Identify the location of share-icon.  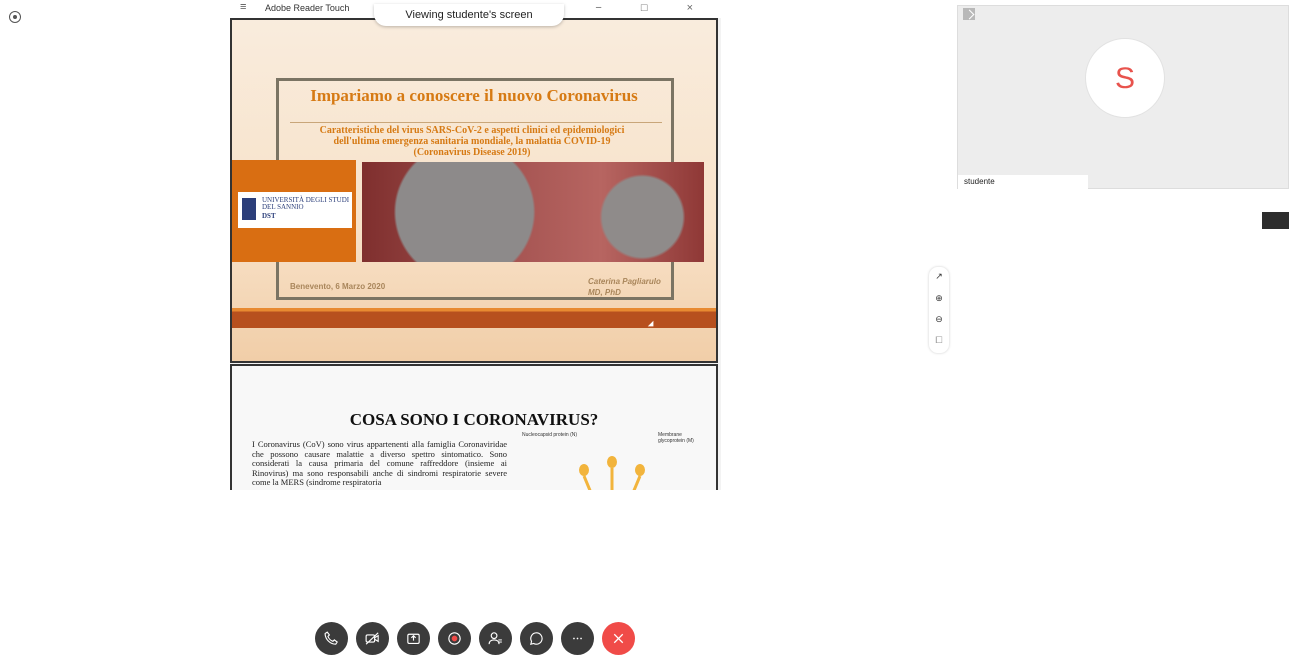
(413, 639).